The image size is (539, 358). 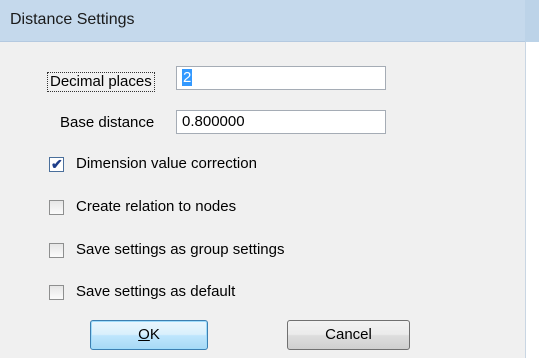 I want to click on decimal-places-input: 2, so click(x=281, y=78).